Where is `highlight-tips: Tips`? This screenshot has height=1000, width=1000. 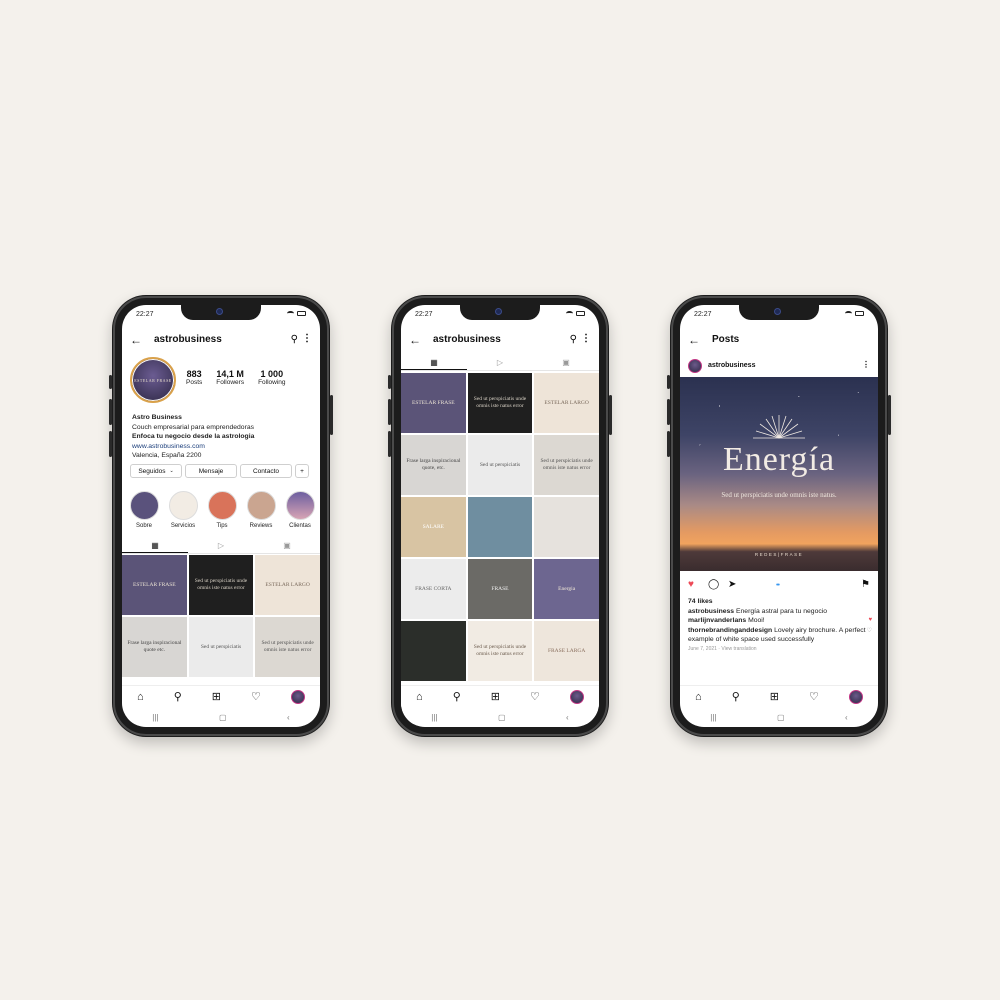
highlight-tips: Tips is located at coordinates (222, 510).